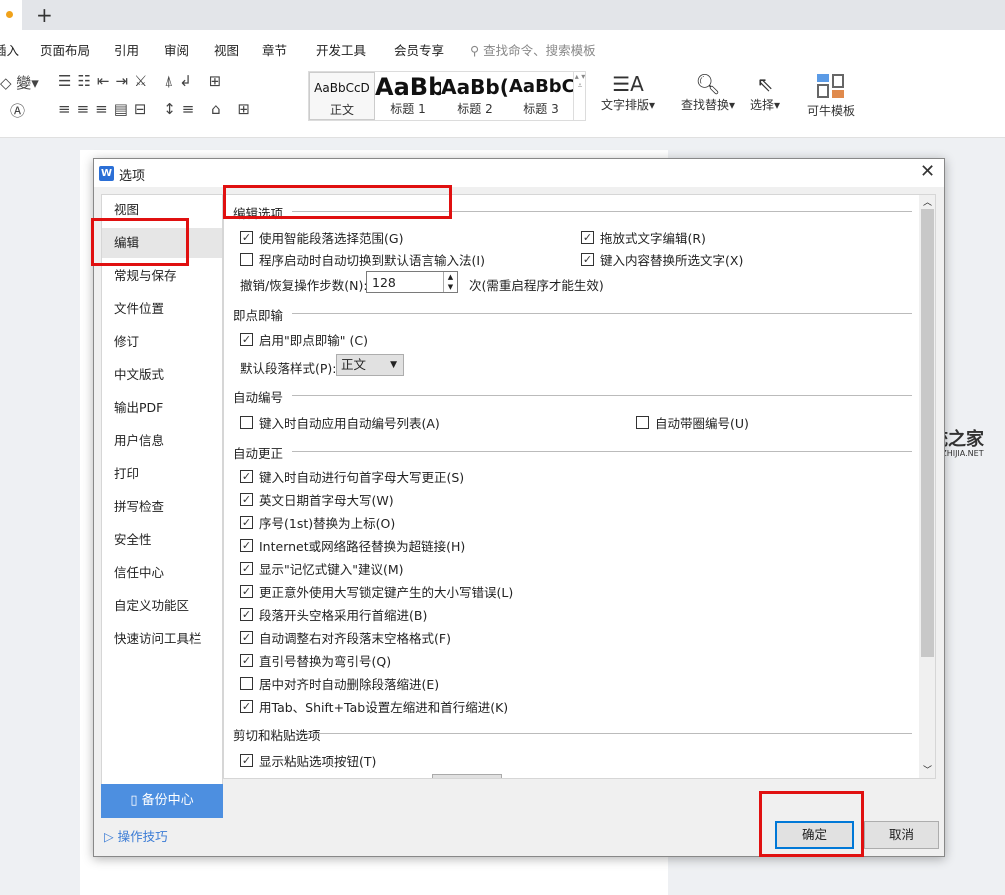 The image size is (1005, 895). Describe the element at coordinates (327, 523) in the screenshot. I see `option-label: 序号(1st)替换为上标(O)` at that location.